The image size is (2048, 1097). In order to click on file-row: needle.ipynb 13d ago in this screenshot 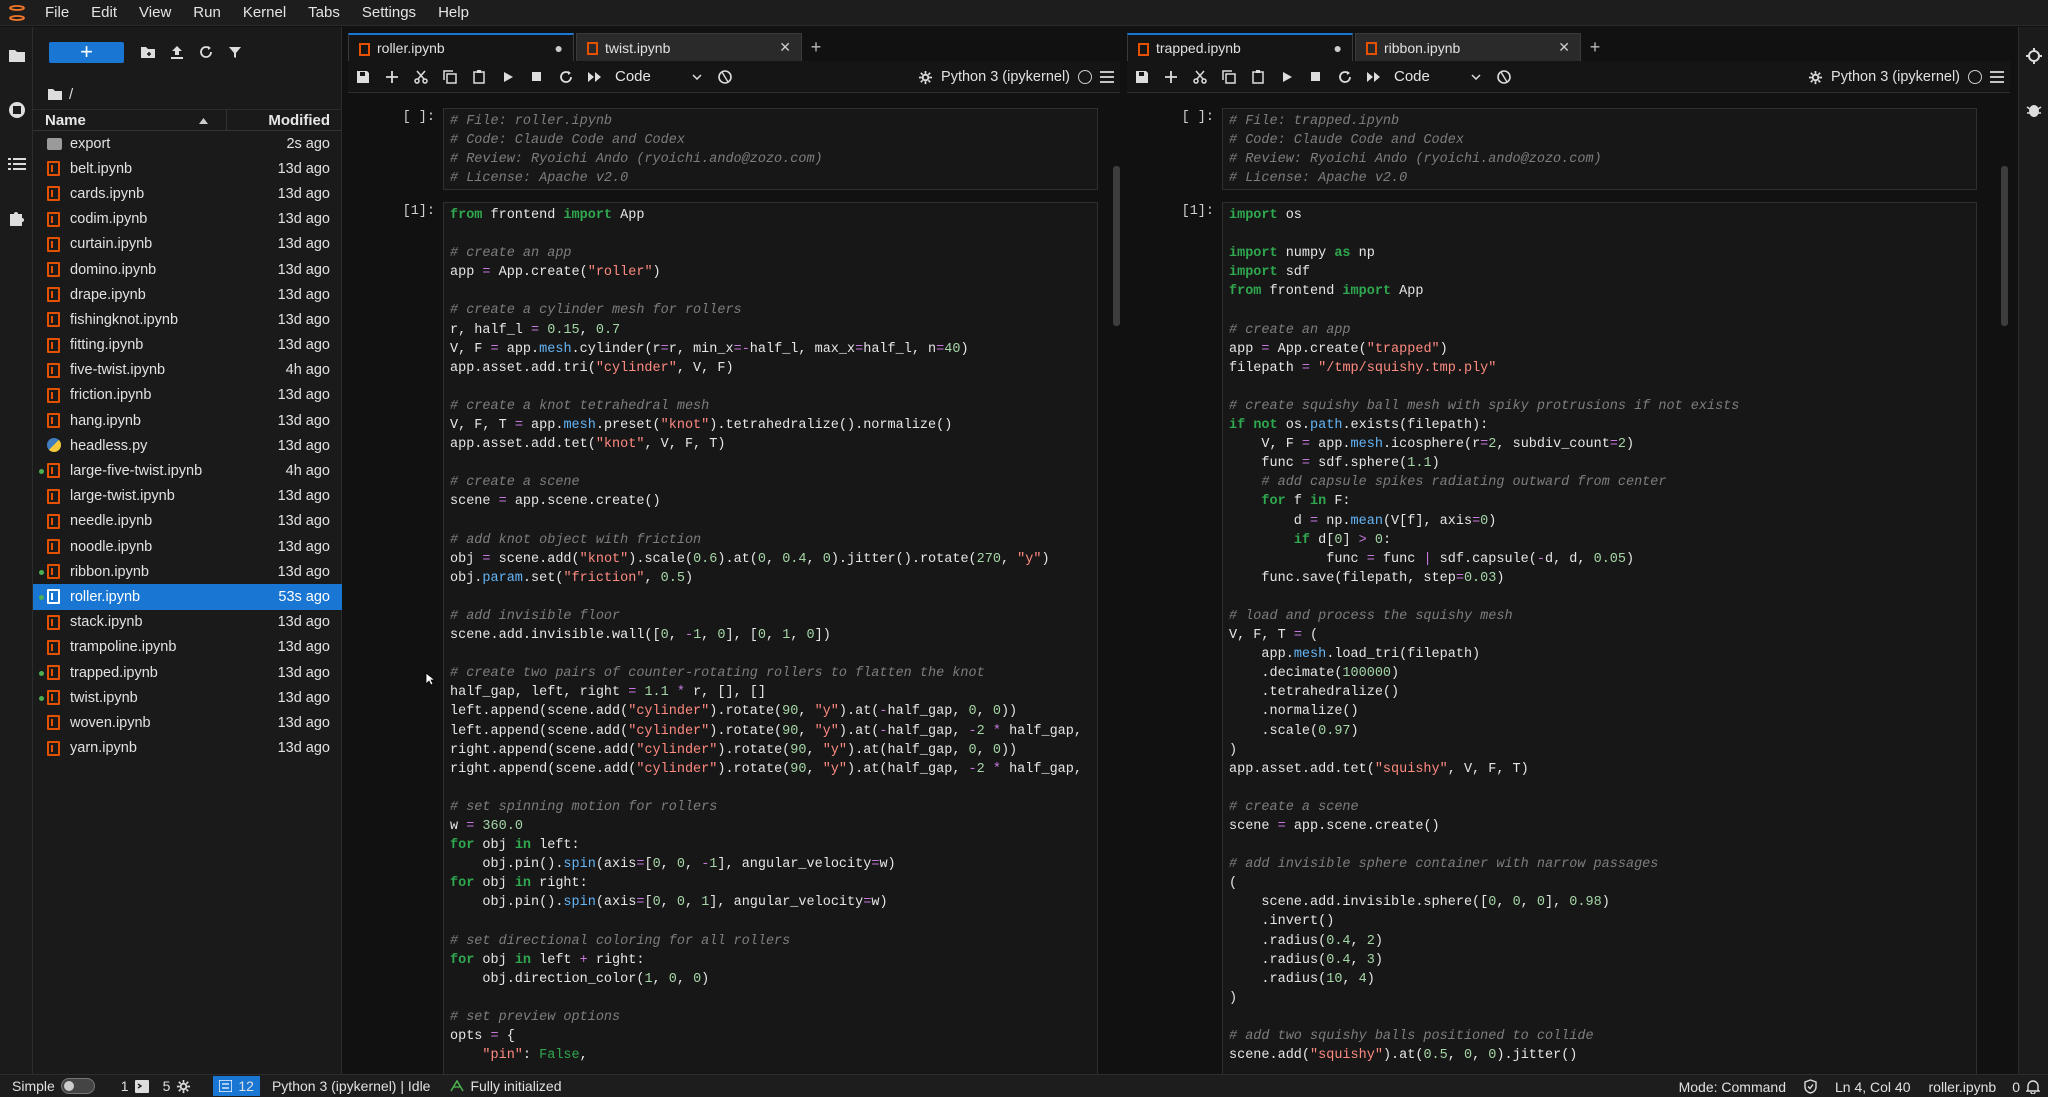, I will do `click(187, 521)`.